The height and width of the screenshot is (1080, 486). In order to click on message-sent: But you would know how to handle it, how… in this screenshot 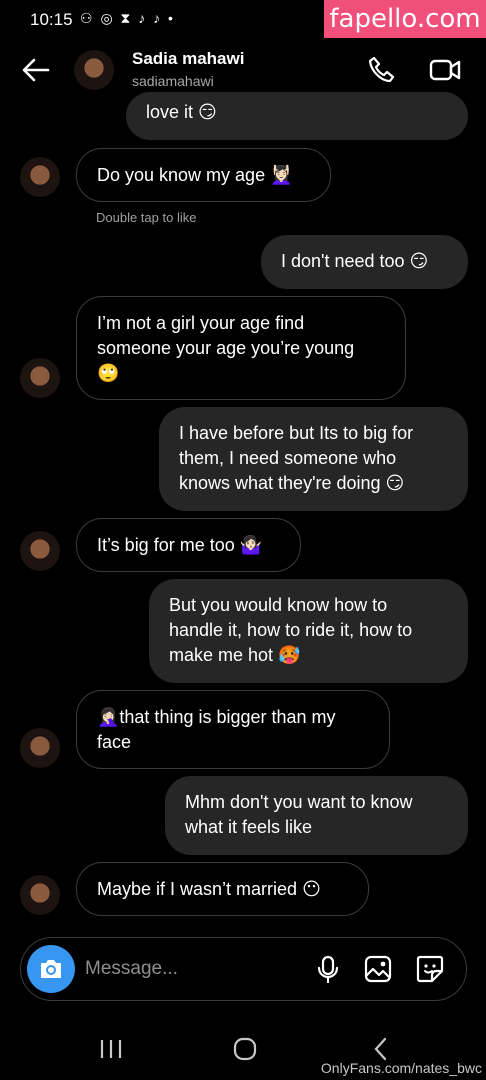, I will do `click(308, 631)`.